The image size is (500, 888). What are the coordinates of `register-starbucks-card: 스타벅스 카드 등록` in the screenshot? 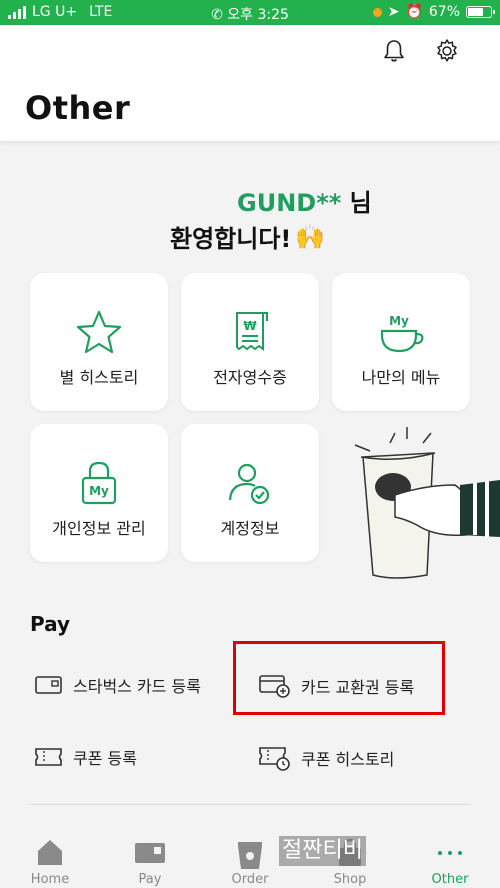 It's located at (118, 685).